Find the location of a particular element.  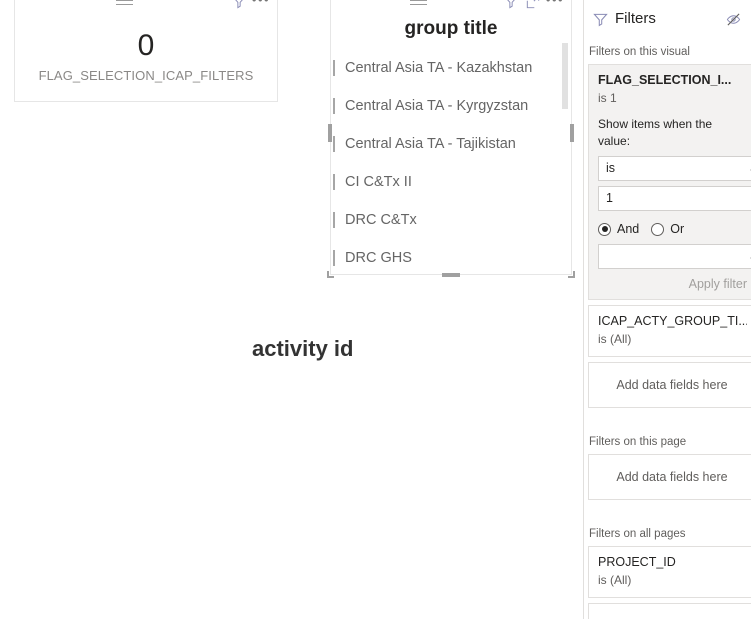

radio-and is located at coordinates (604, 229).